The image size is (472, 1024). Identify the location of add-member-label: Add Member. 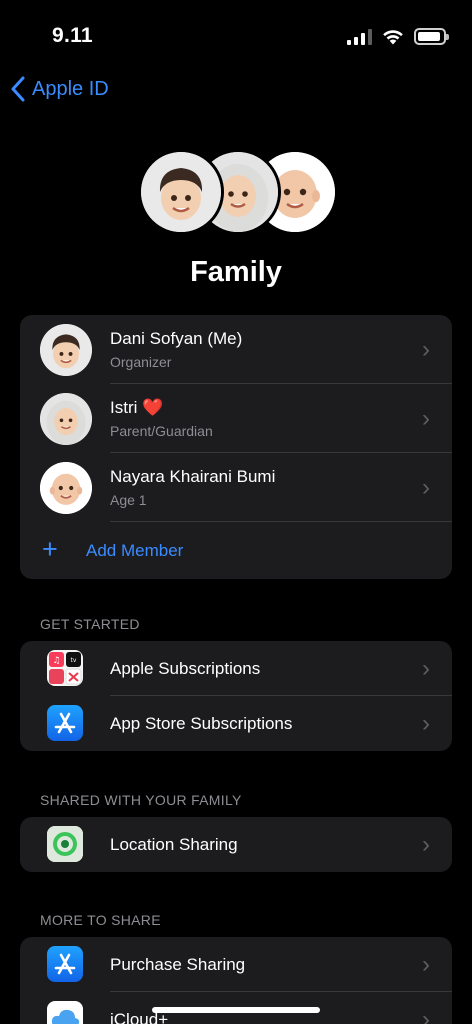
(135, 550).